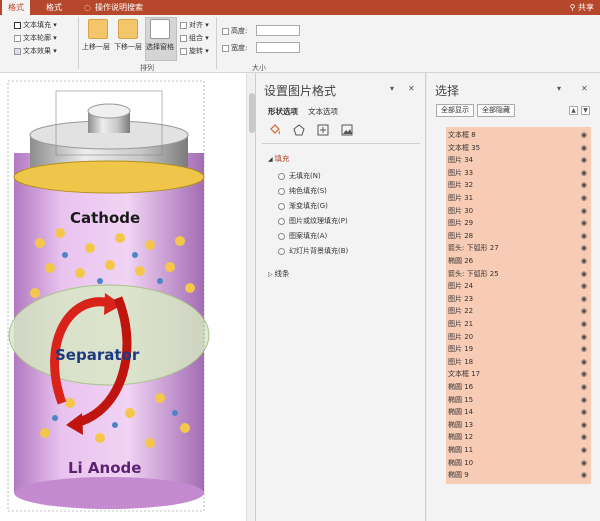 The width and height of the screenshot is (600, 521). What do you see at coordinates (313, 221) in the screenshot?
I see `fill-option-picture: 图片或纹理填充(P)` at bounding box center [313, 221].